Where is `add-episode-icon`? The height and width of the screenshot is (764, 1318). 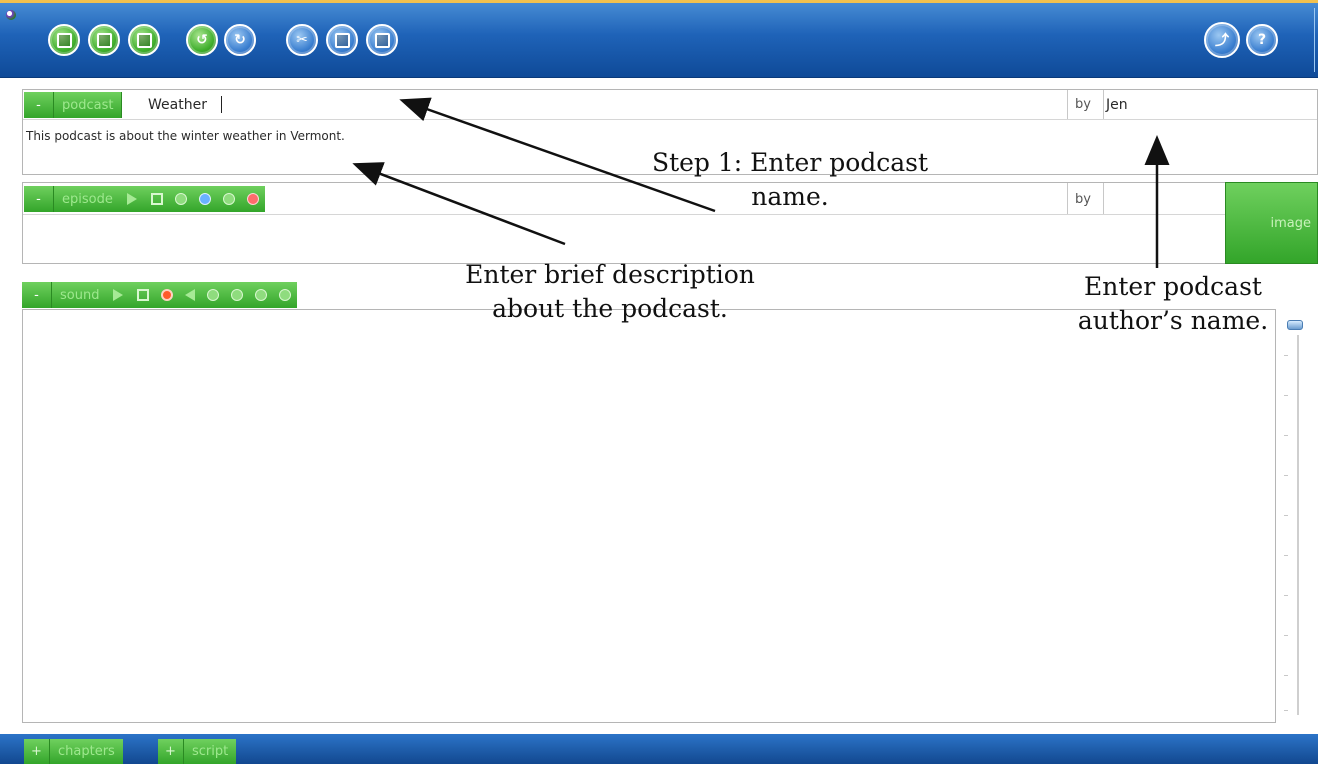 add-episode-icon is located at coordinates (228, 199).